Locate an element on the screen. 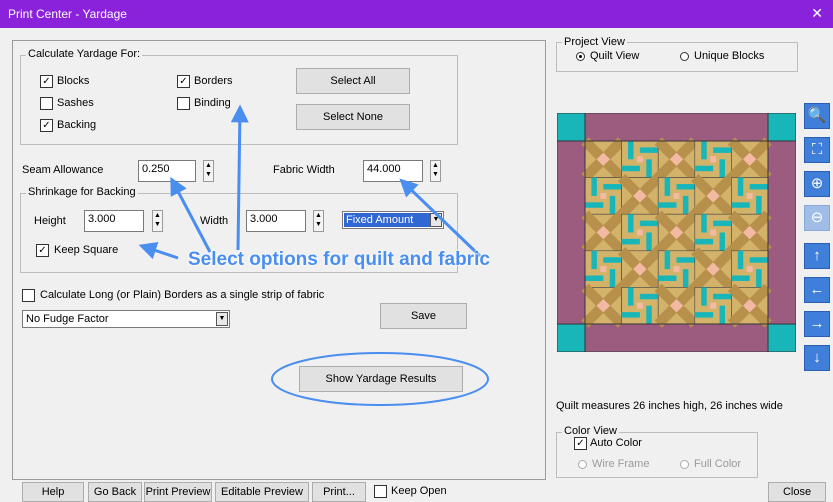 Image resolution: width=833 pixels, height=502 pixels. highlight-ellipse is located at coordinates (380, 379).